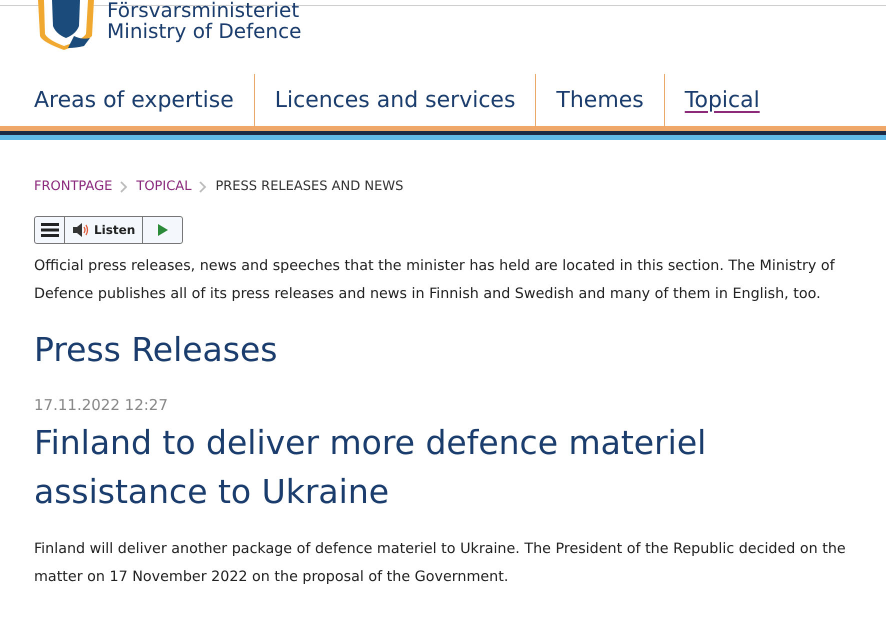  Describe the element at coordinates (101, 405) in the screenshot. I see `article-date: 17.11.2022 12:27` at that location.